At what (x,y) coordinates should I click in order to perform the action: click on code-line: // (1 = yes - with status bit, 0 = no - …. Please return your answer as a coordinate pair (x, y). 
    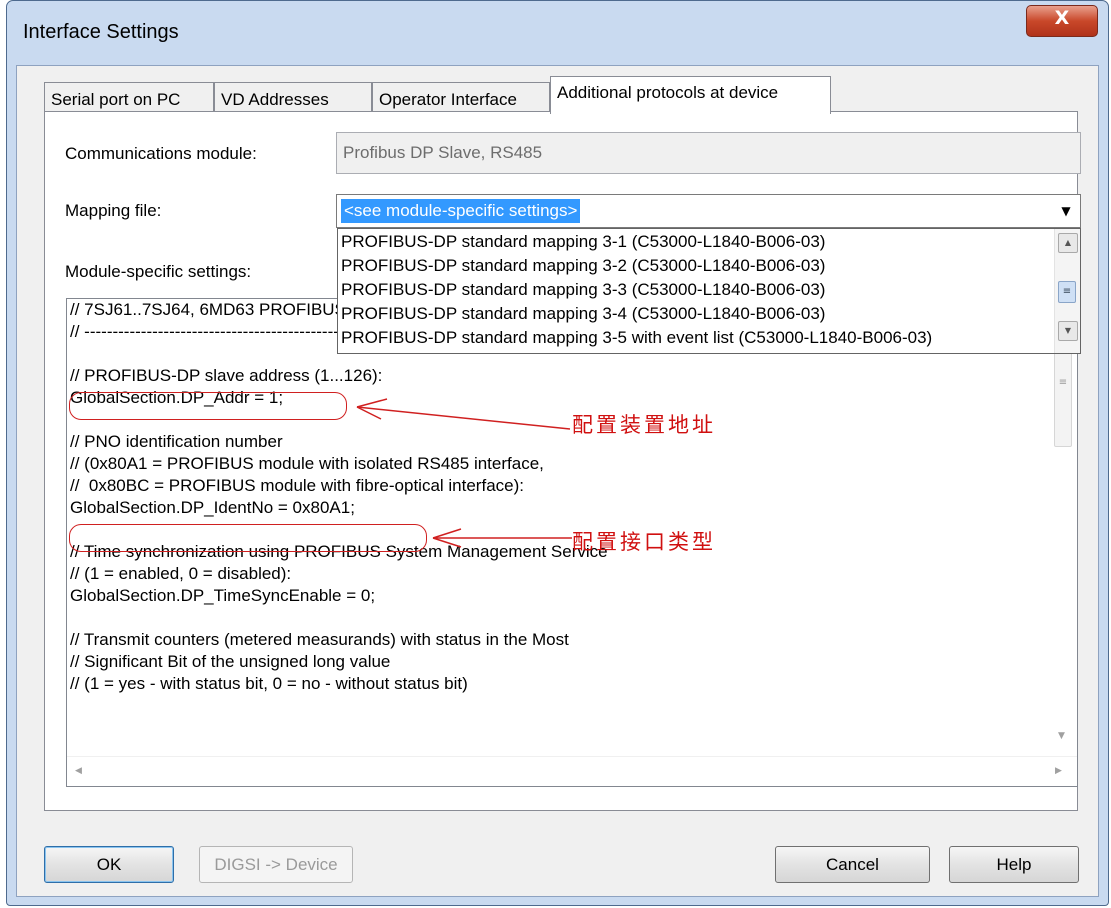
    Looking at the image, I should click on (269, 683).